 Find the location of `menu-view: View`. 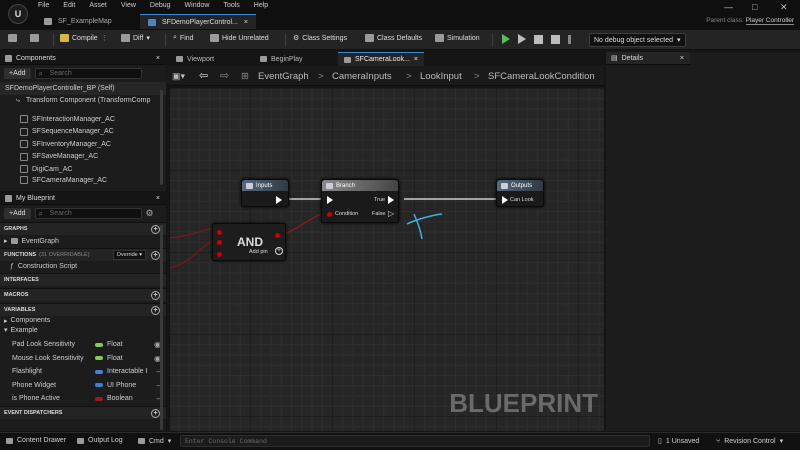

menu-view: View is located at coordinates (128, 5).